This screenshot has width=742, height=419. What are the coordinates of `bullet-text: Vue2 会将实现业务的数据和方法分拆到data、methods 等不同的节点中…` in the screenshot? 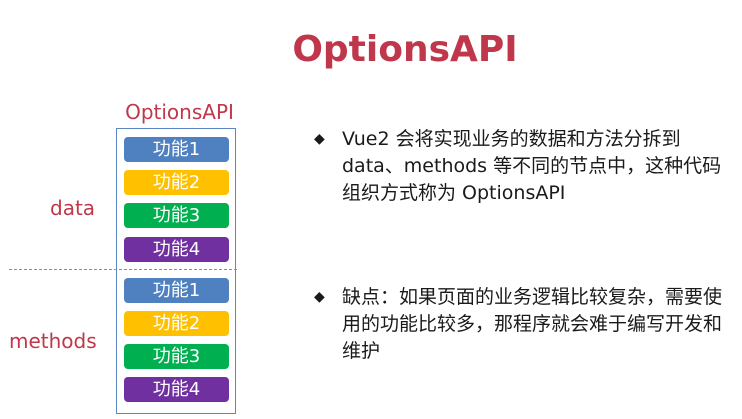 It's located at (532, 166).